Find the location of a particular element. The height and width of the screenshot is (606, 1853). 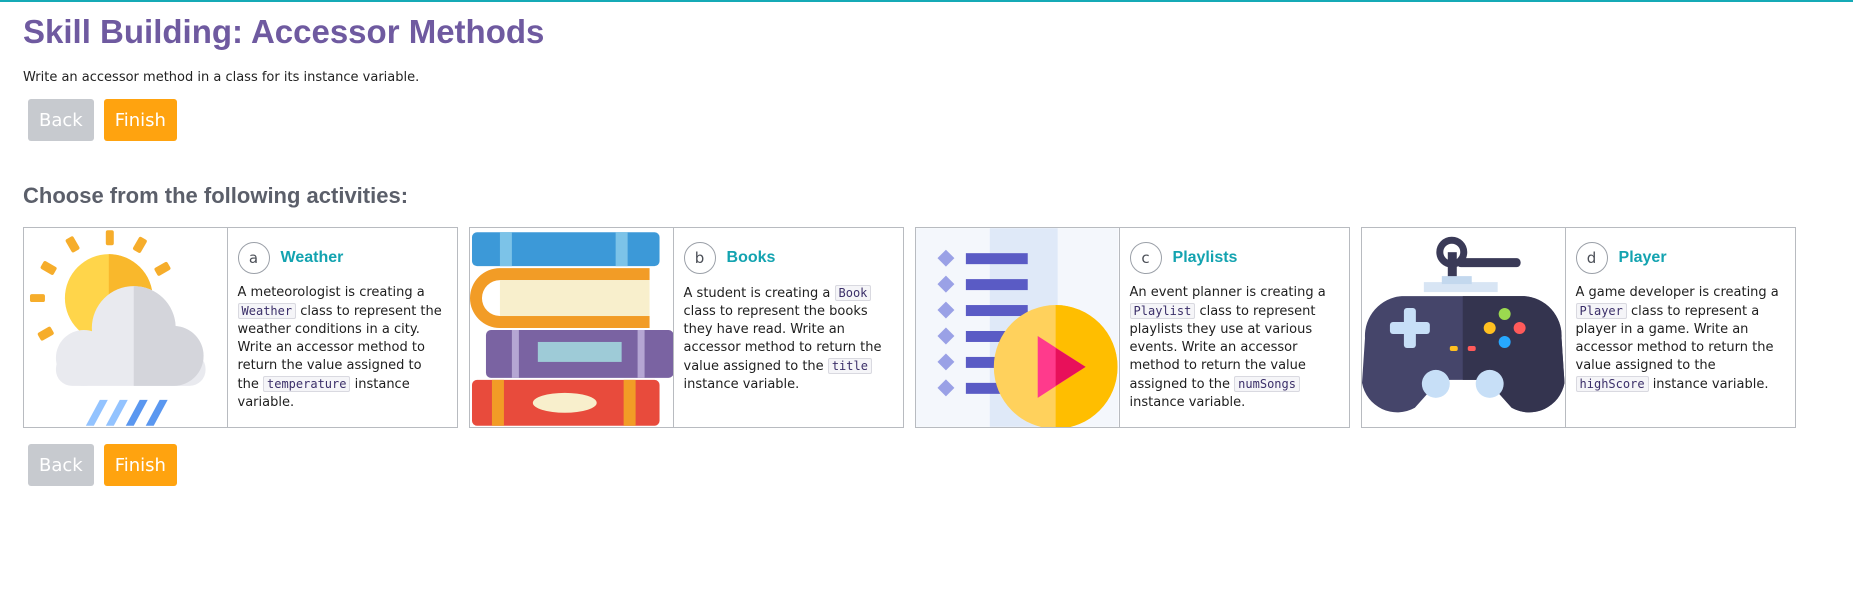

class-name-code: Weather is located at coordinates (267, 311).